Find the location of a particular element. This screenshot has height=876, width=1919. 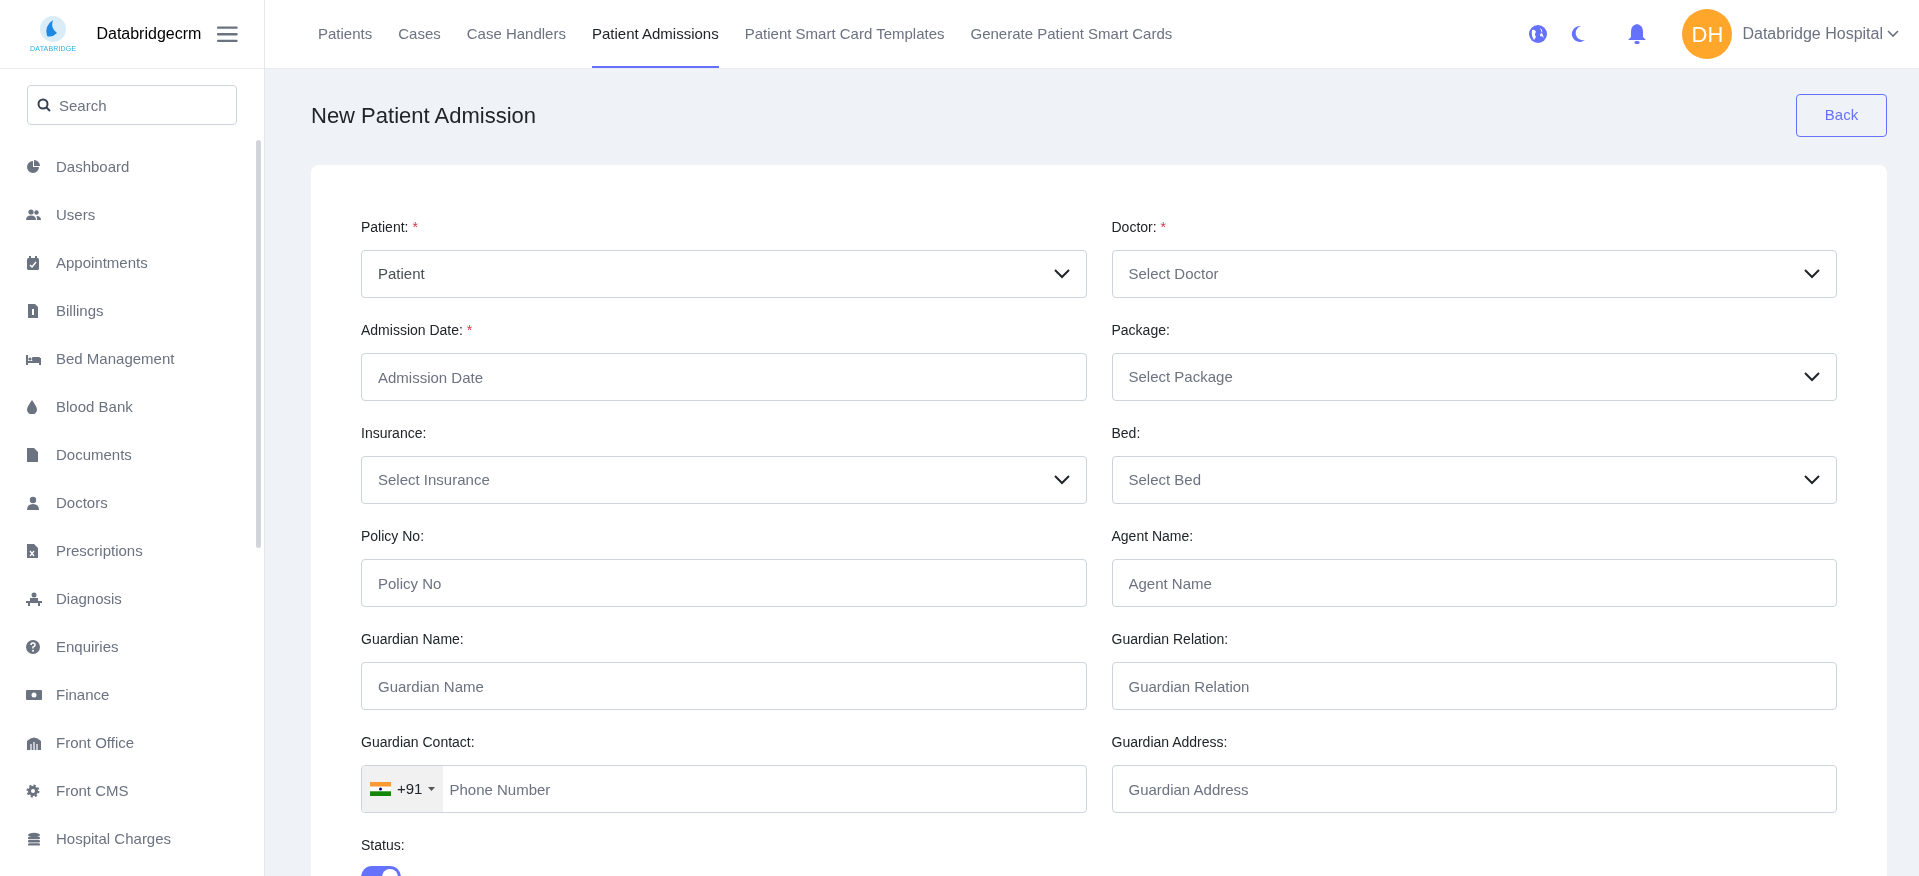

input-field: Agent Name is located at coordinates (1474, 583).